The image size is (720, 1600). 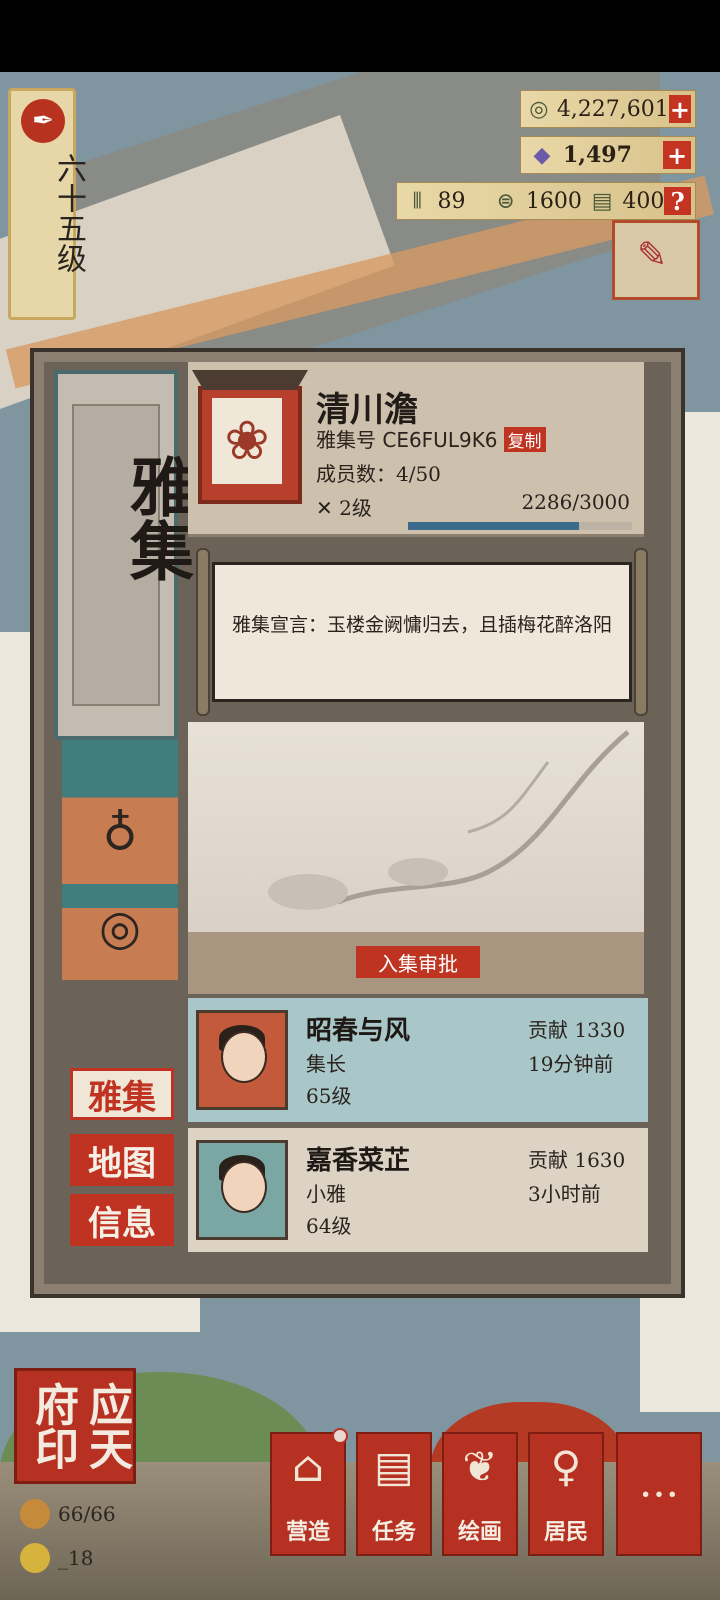 I want to click on nav-task-label: 任务, so click(x=393, y=1532).